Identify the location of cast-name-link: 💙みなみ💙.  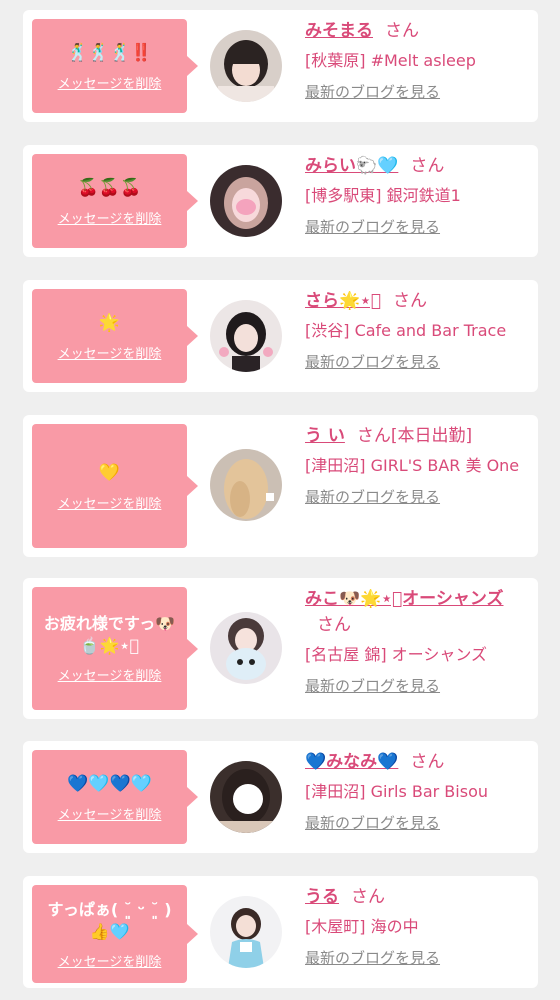
(351, 762).